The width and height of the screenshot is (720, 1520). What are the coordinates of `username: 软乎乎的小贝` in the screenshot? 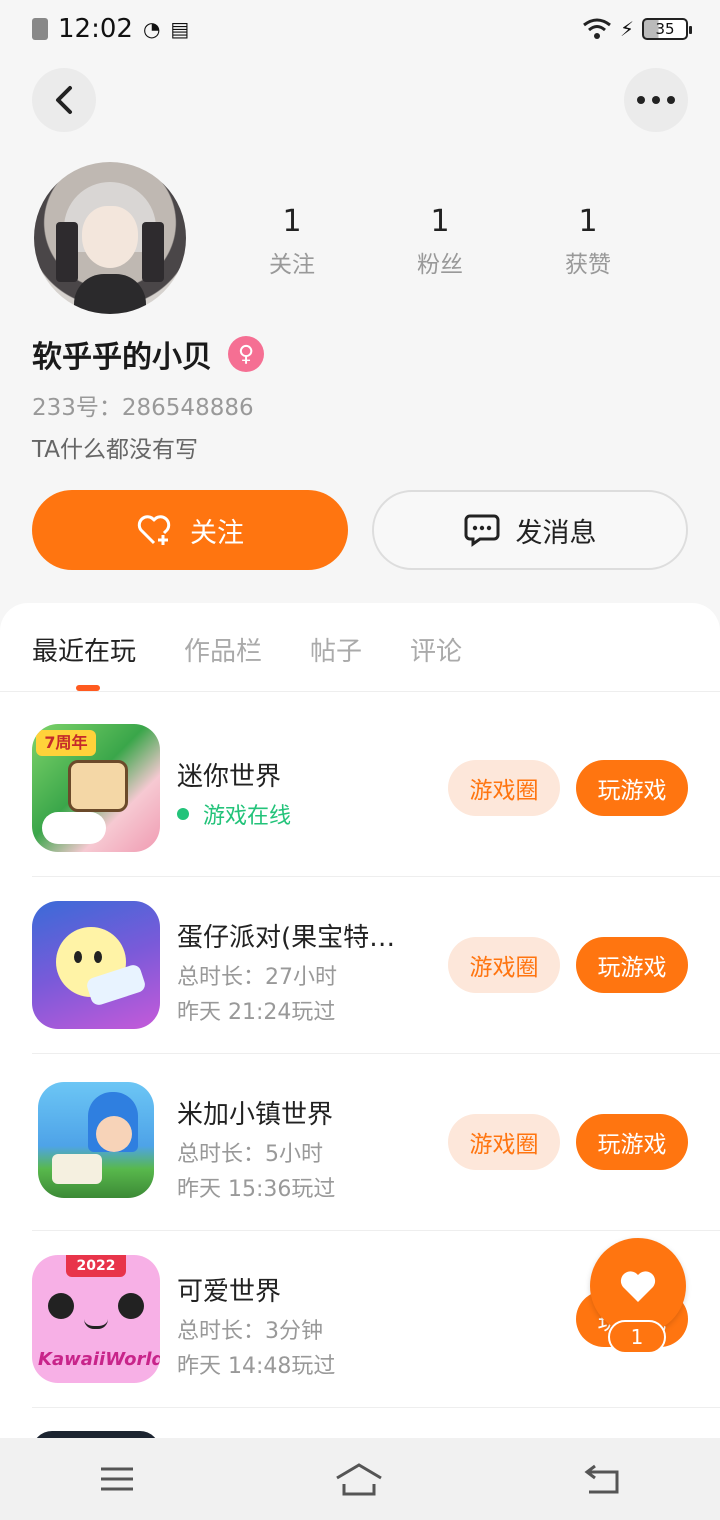 It's located at (122, 357).